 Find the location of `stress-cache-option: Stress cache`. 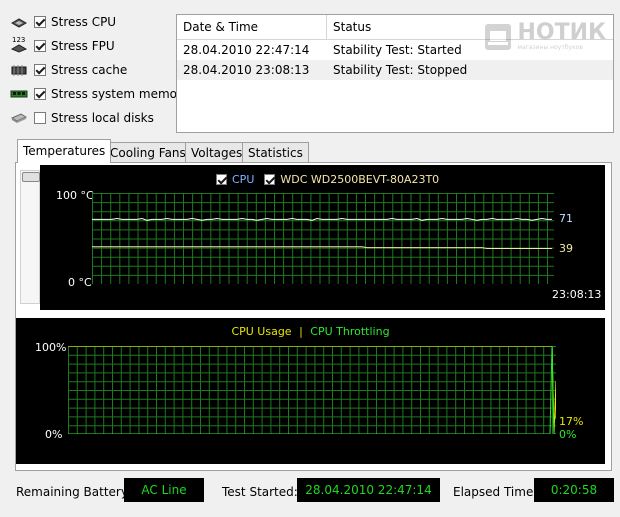

stress-cache-option: Stress cache is located at coordinates (68, 70).